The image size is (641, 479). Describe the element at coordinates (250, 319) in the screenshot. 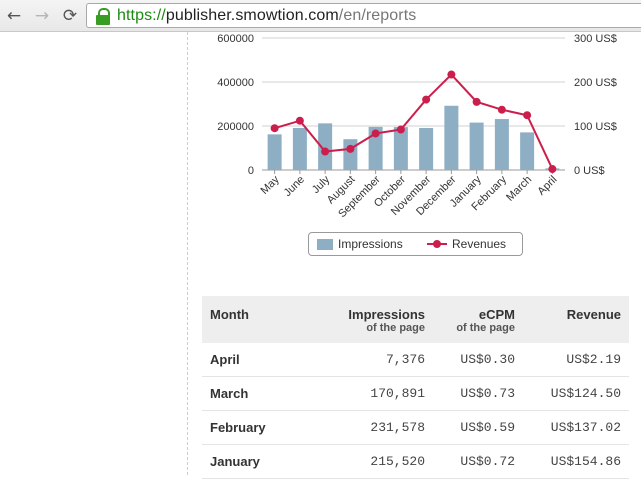

I see `header-month: Month` at that location.